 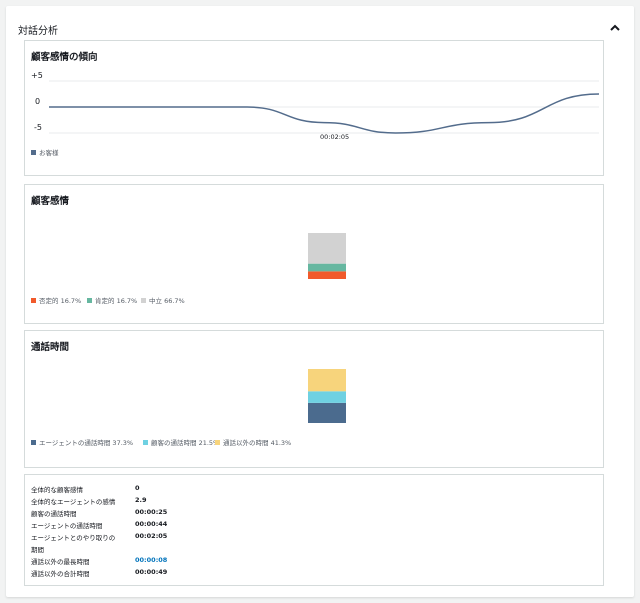 What do you see at coordinates (324, 113) in the screenshot?
I see `series-line-customer` at bounding box center [324, 113].